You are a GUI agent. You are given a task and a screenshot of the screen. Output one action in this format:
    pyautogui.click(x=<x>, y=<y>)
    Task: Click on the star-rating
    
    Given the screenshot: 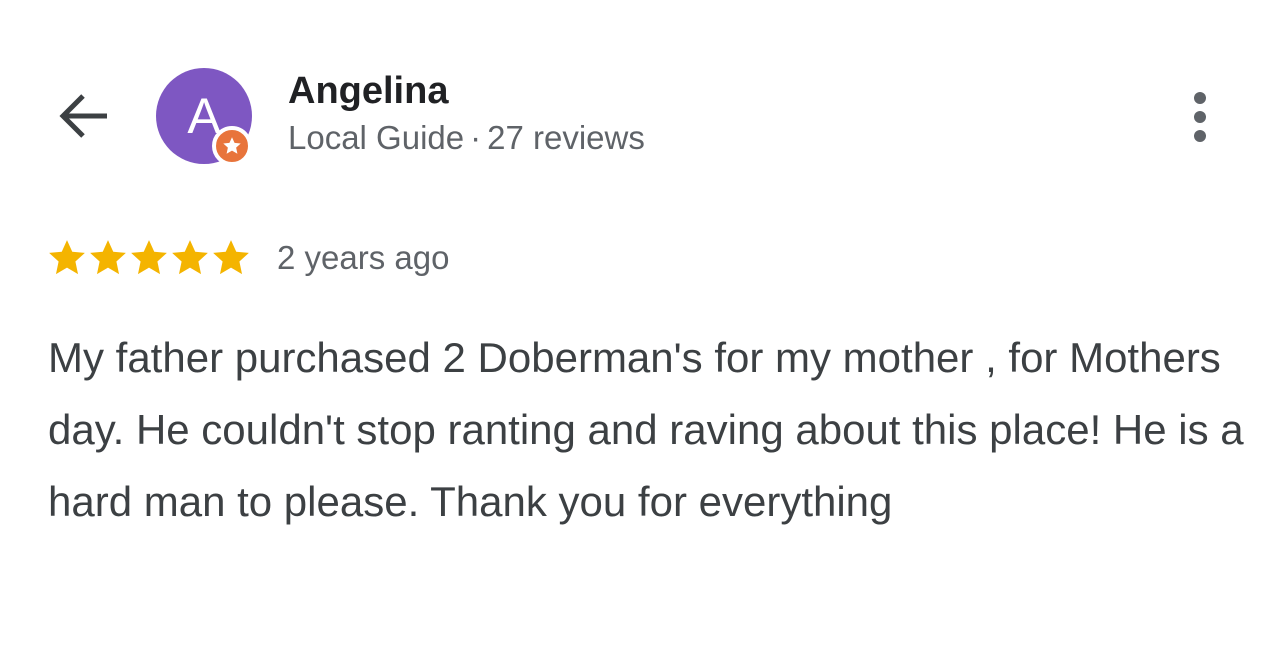 What is the action you would take?
    pyautogui.click(x=148, y=258)
    